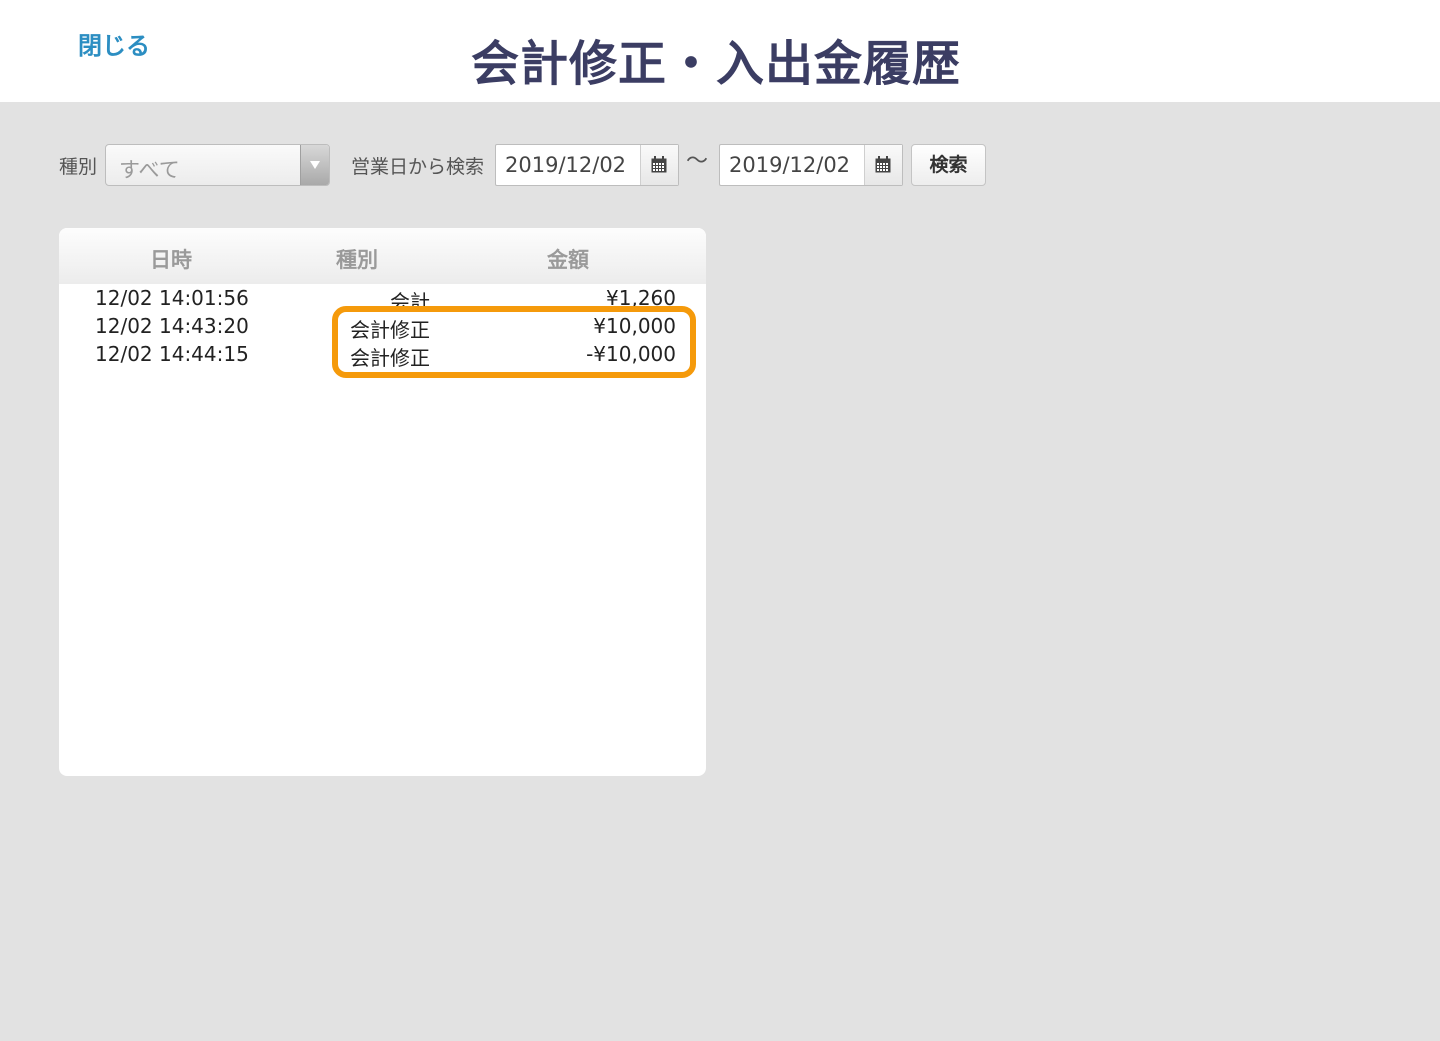 The height and width of the screenshot is (1041, 1440). I want to click on date-filter-label: 営業日から検索, so click(418, 167).